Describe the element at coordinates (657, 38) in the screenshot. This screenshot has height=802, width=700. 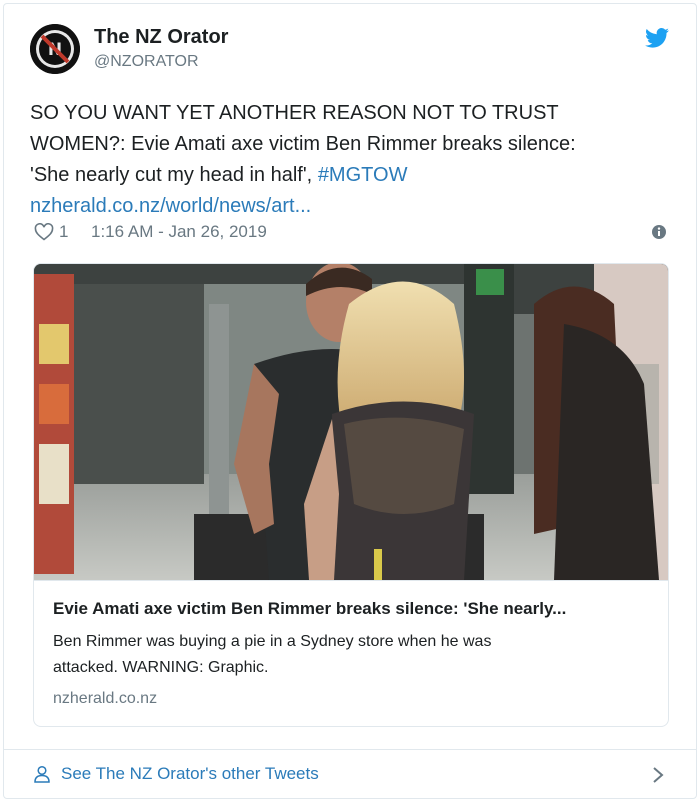
I see `twitter-bird-icon` at that location.